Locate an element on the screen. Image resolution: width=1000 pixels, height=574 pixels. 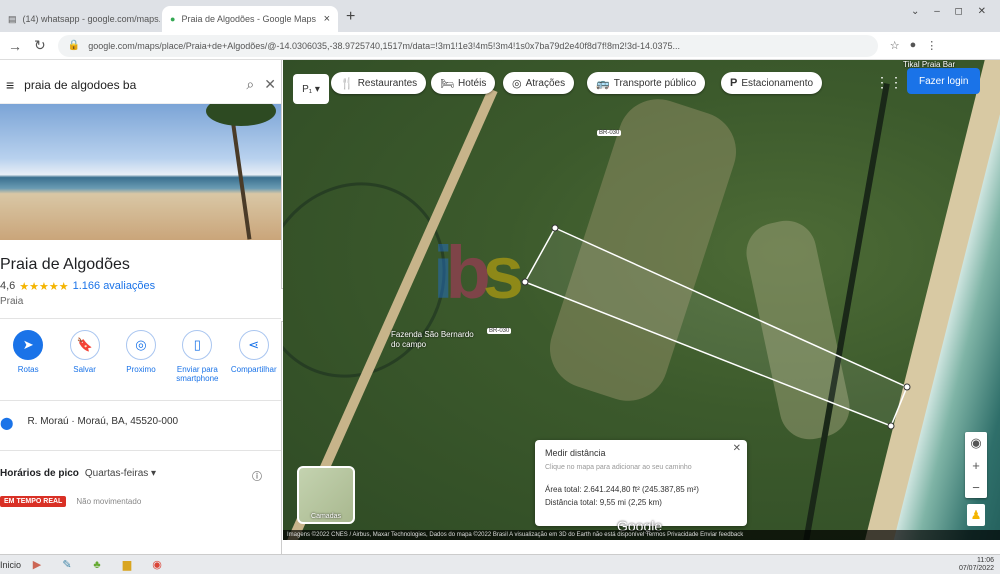
nearby-button: ◎ Proximo is located at coordinates (141, 357).